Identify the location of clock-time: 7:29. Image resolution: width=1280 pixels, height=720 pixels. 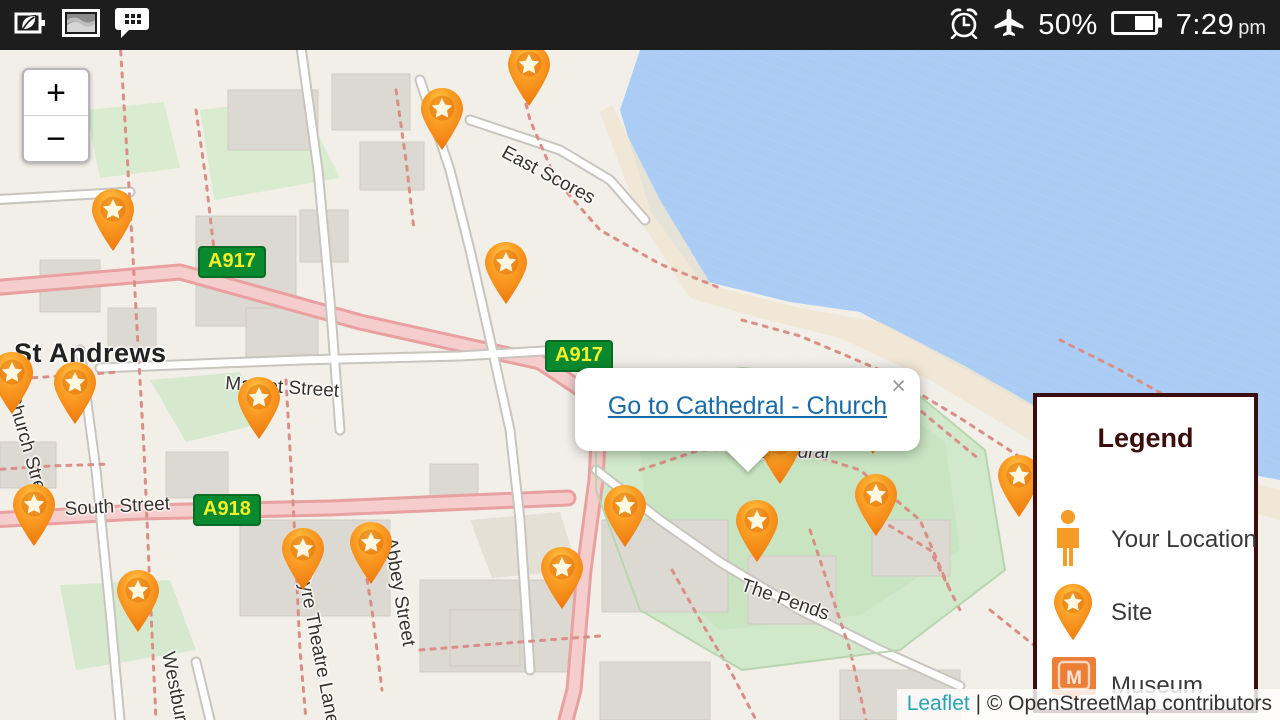
(1205, 24).